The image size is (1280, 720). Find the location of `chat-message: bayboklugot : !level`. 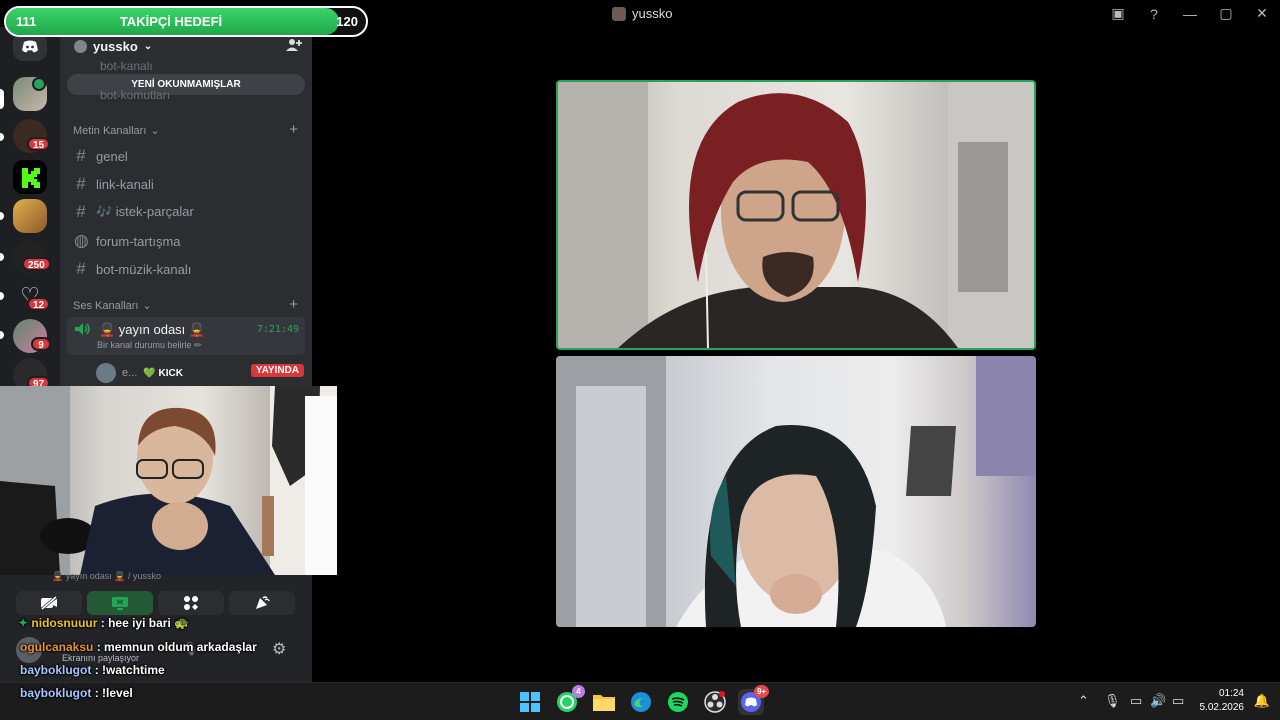

chat-message: bayboklugot : !level is located at coordinates (76, 693).